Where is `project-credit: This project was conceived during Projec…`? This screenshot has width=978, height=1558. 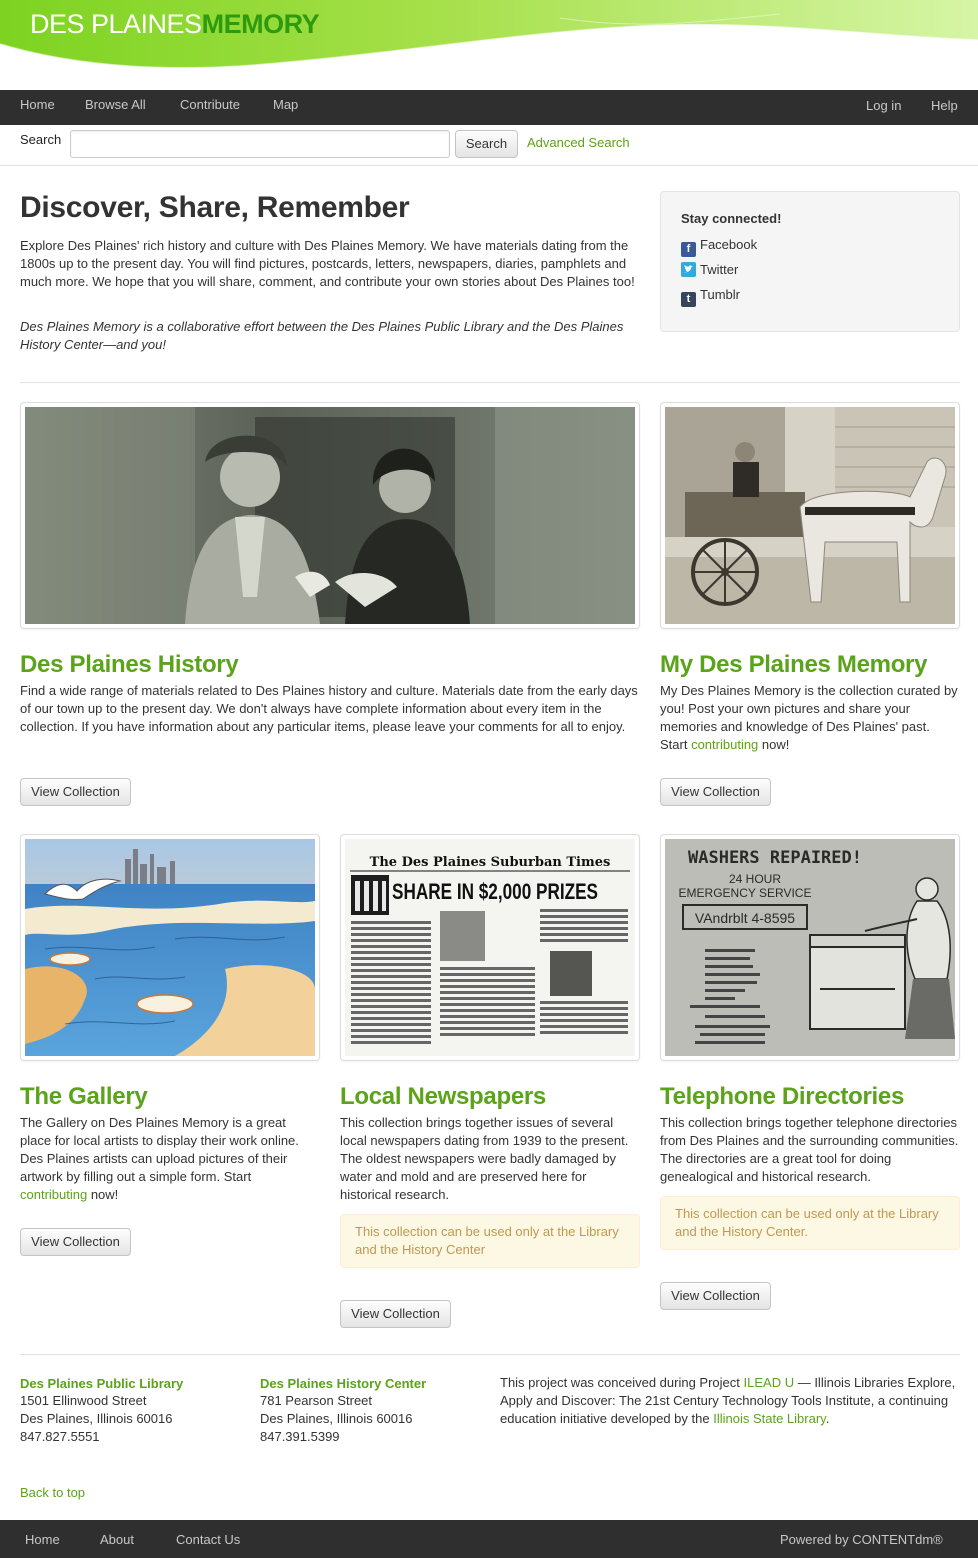
project-credit: This project was conceived during Projec… is located at coordinates (730, 1401).